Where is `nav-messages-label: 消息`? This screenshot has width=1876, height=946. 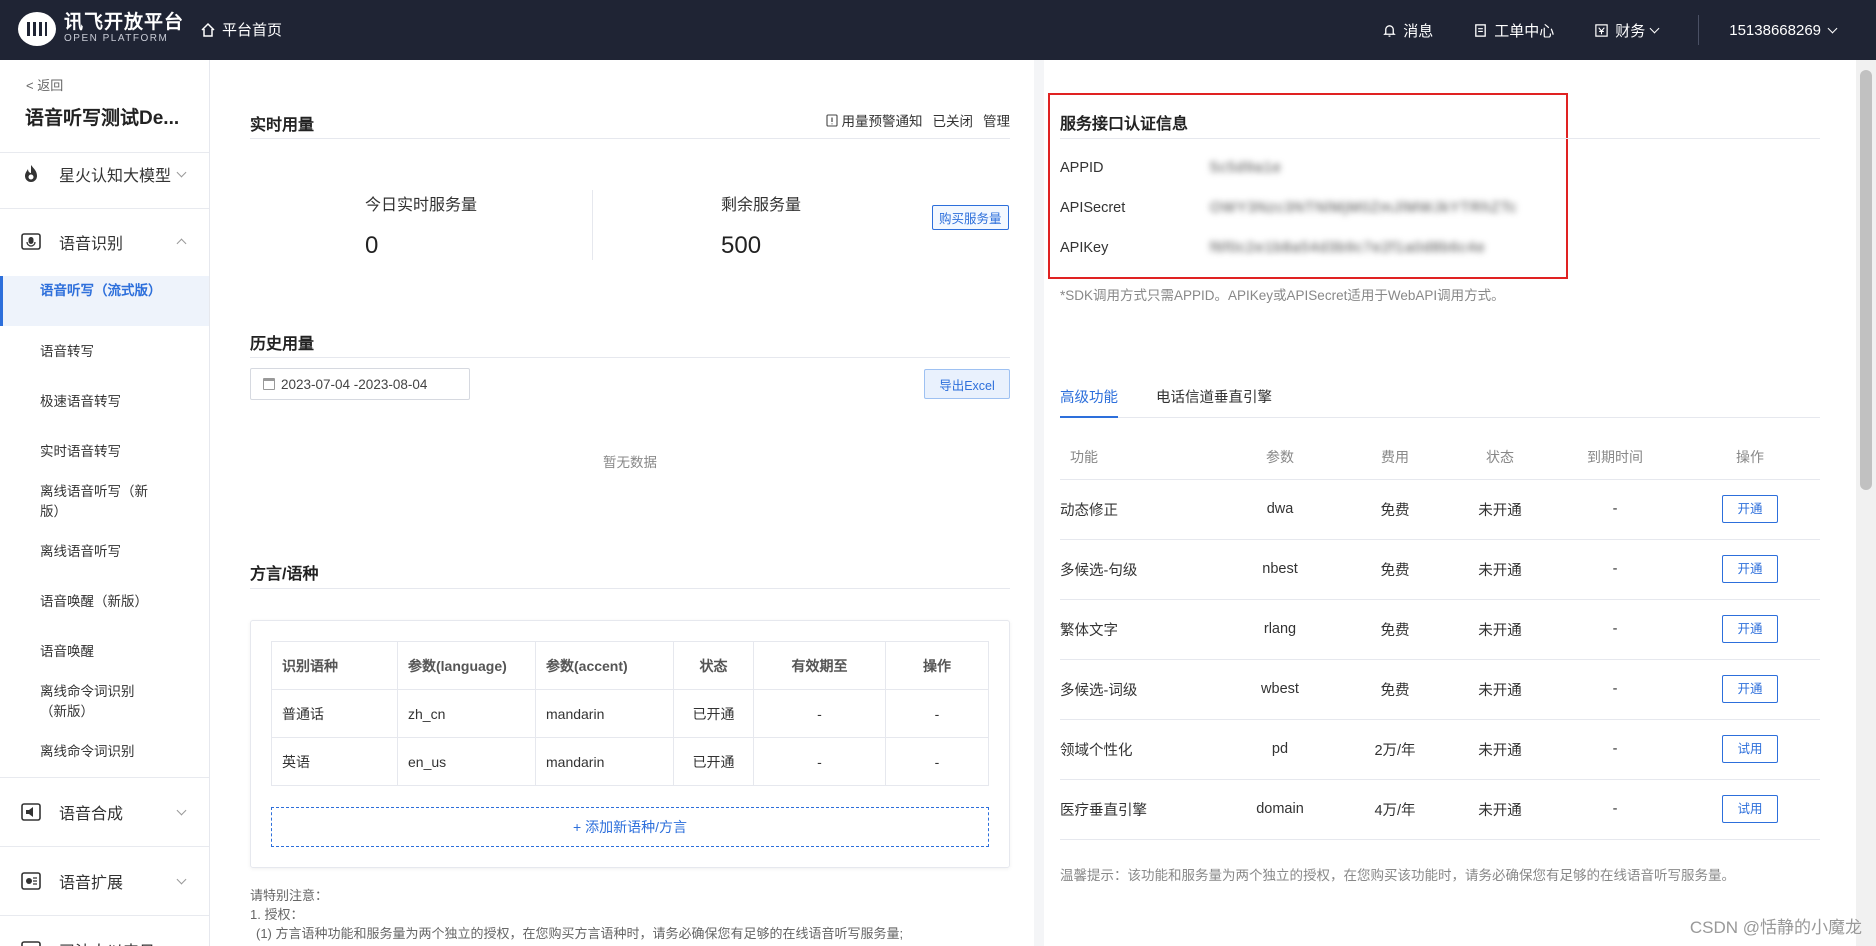 nav-messages-label: 消息 is located at coordinates (1418, 31).